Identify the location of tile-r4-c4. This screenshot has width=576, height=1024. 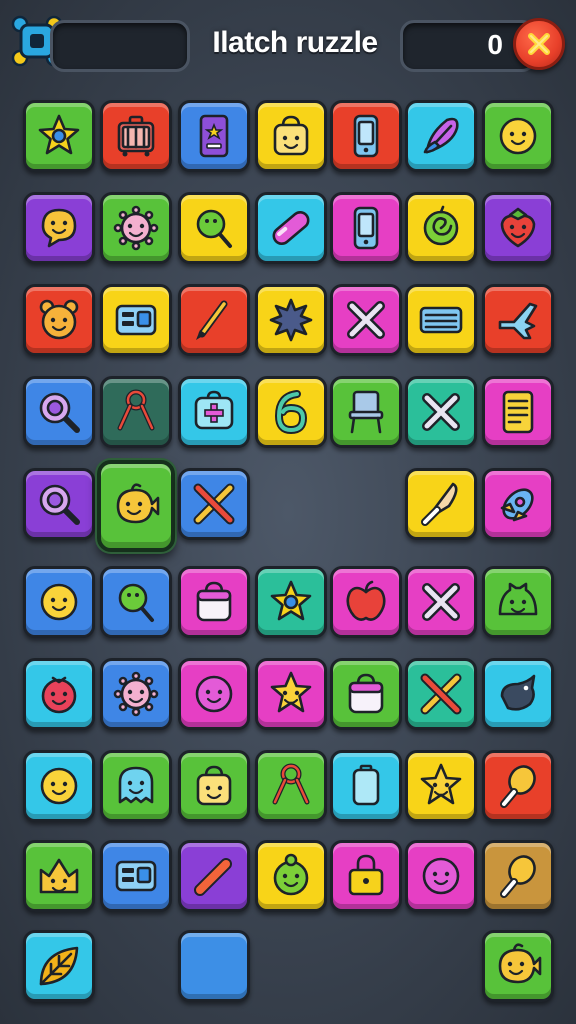
(291, 412).